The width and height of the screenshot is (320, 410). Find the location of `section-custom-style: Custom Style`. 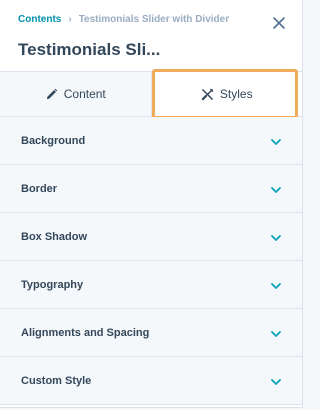

section-custom-style: Custom Style is located at coordinates (151, 381).